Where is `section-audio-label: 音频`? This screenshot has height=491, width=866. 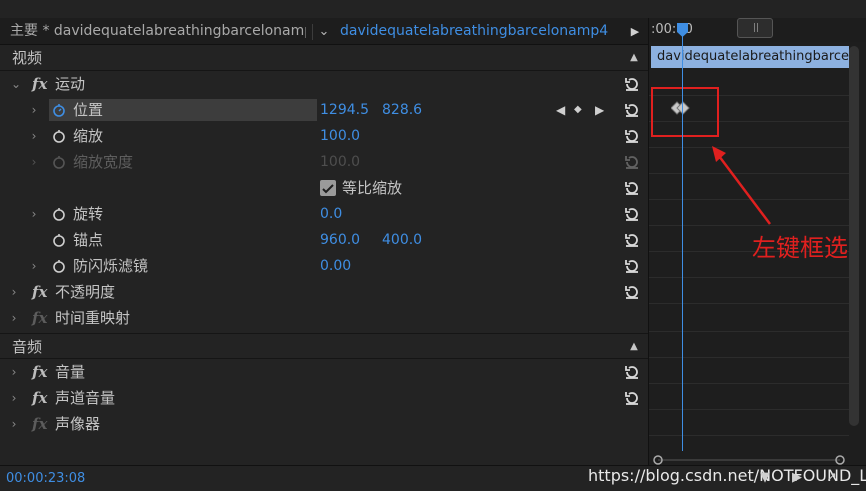
section-audio-label: 音频 is located at coordinates (27, 347).